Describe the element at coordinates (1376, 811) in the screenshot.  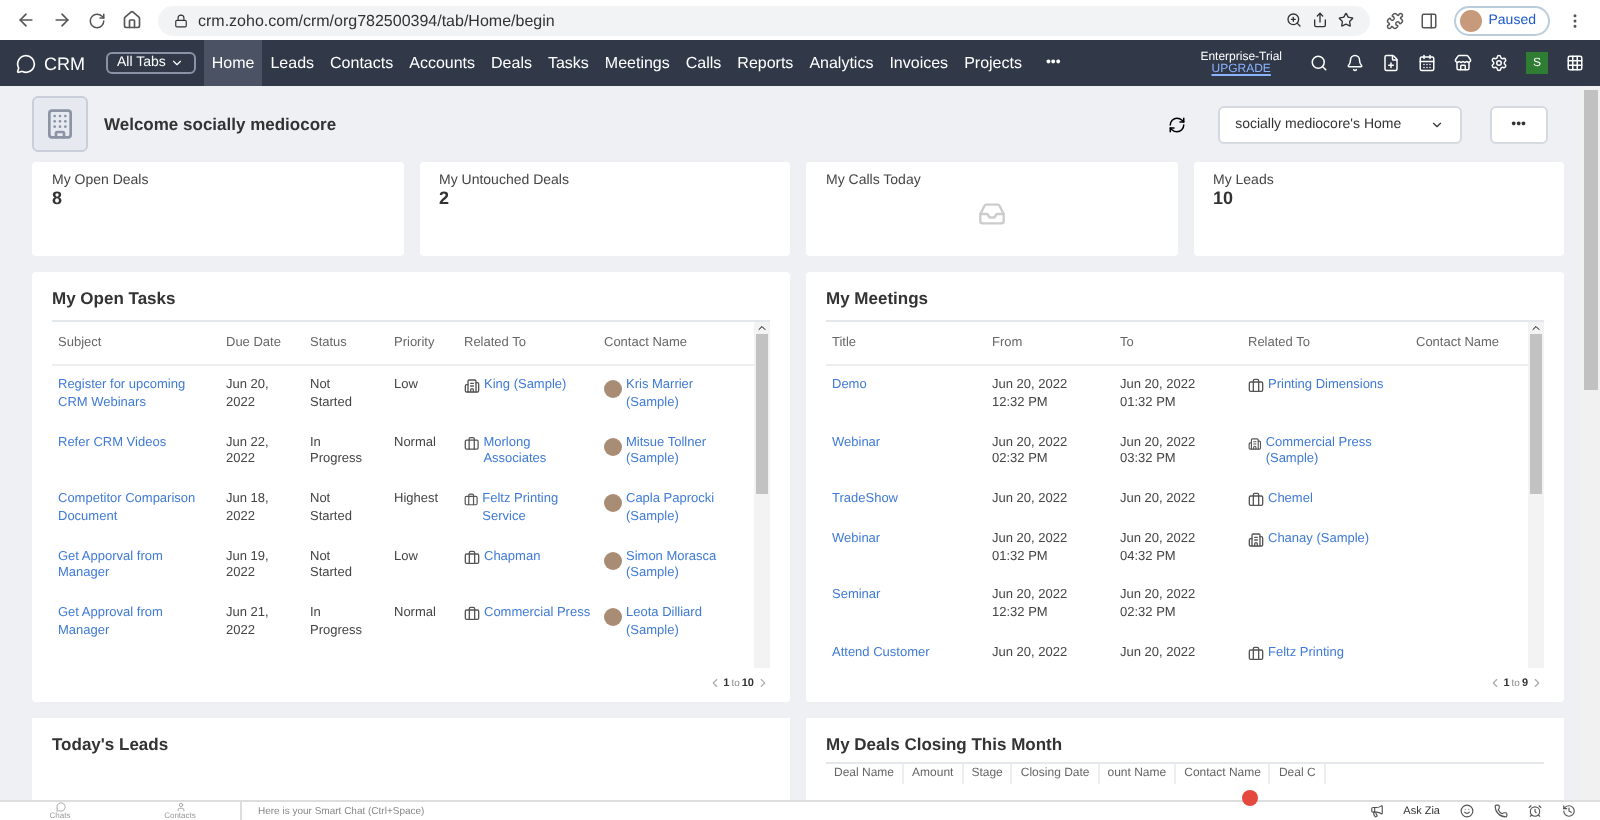
I see `megaphone-icon` at that location.